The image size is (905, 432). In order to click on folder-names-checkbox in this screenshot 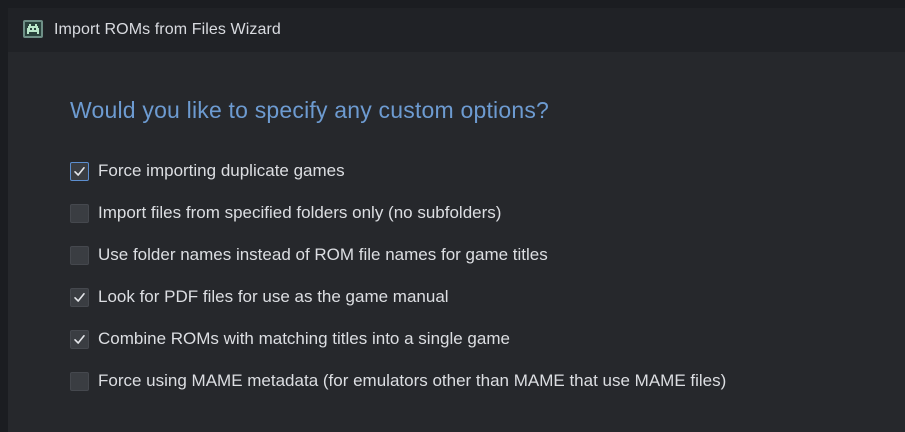, I will do `click(79, 255)`.